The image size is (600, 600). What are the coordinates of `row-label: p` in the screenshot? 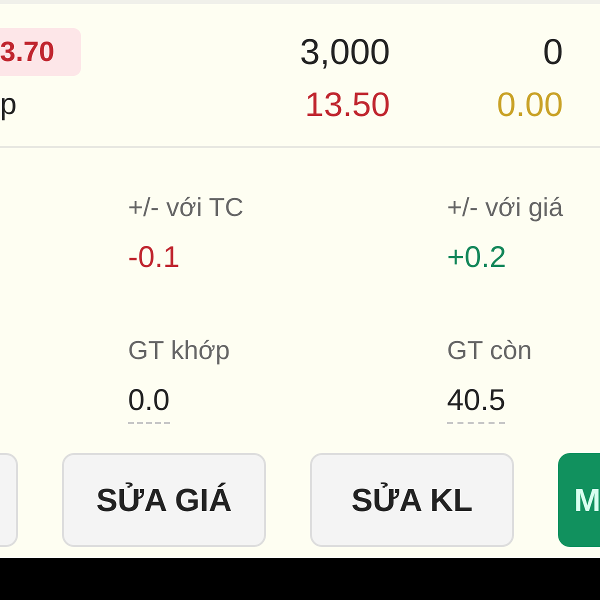 It's located at (8, 105).